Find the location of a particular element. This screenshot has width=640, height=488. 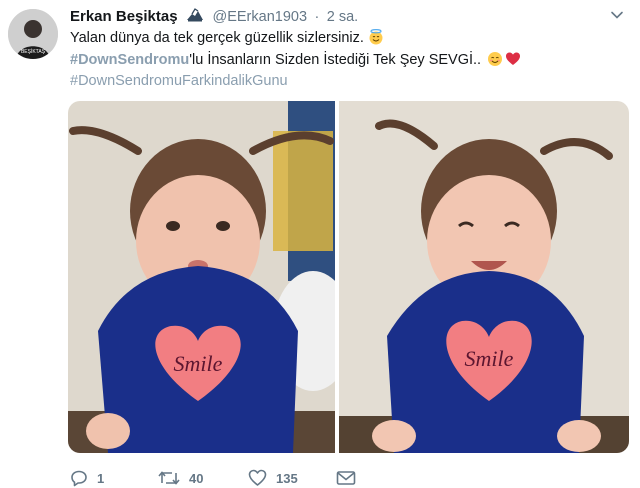

envelope-icon is located at coordinates (346, 478).